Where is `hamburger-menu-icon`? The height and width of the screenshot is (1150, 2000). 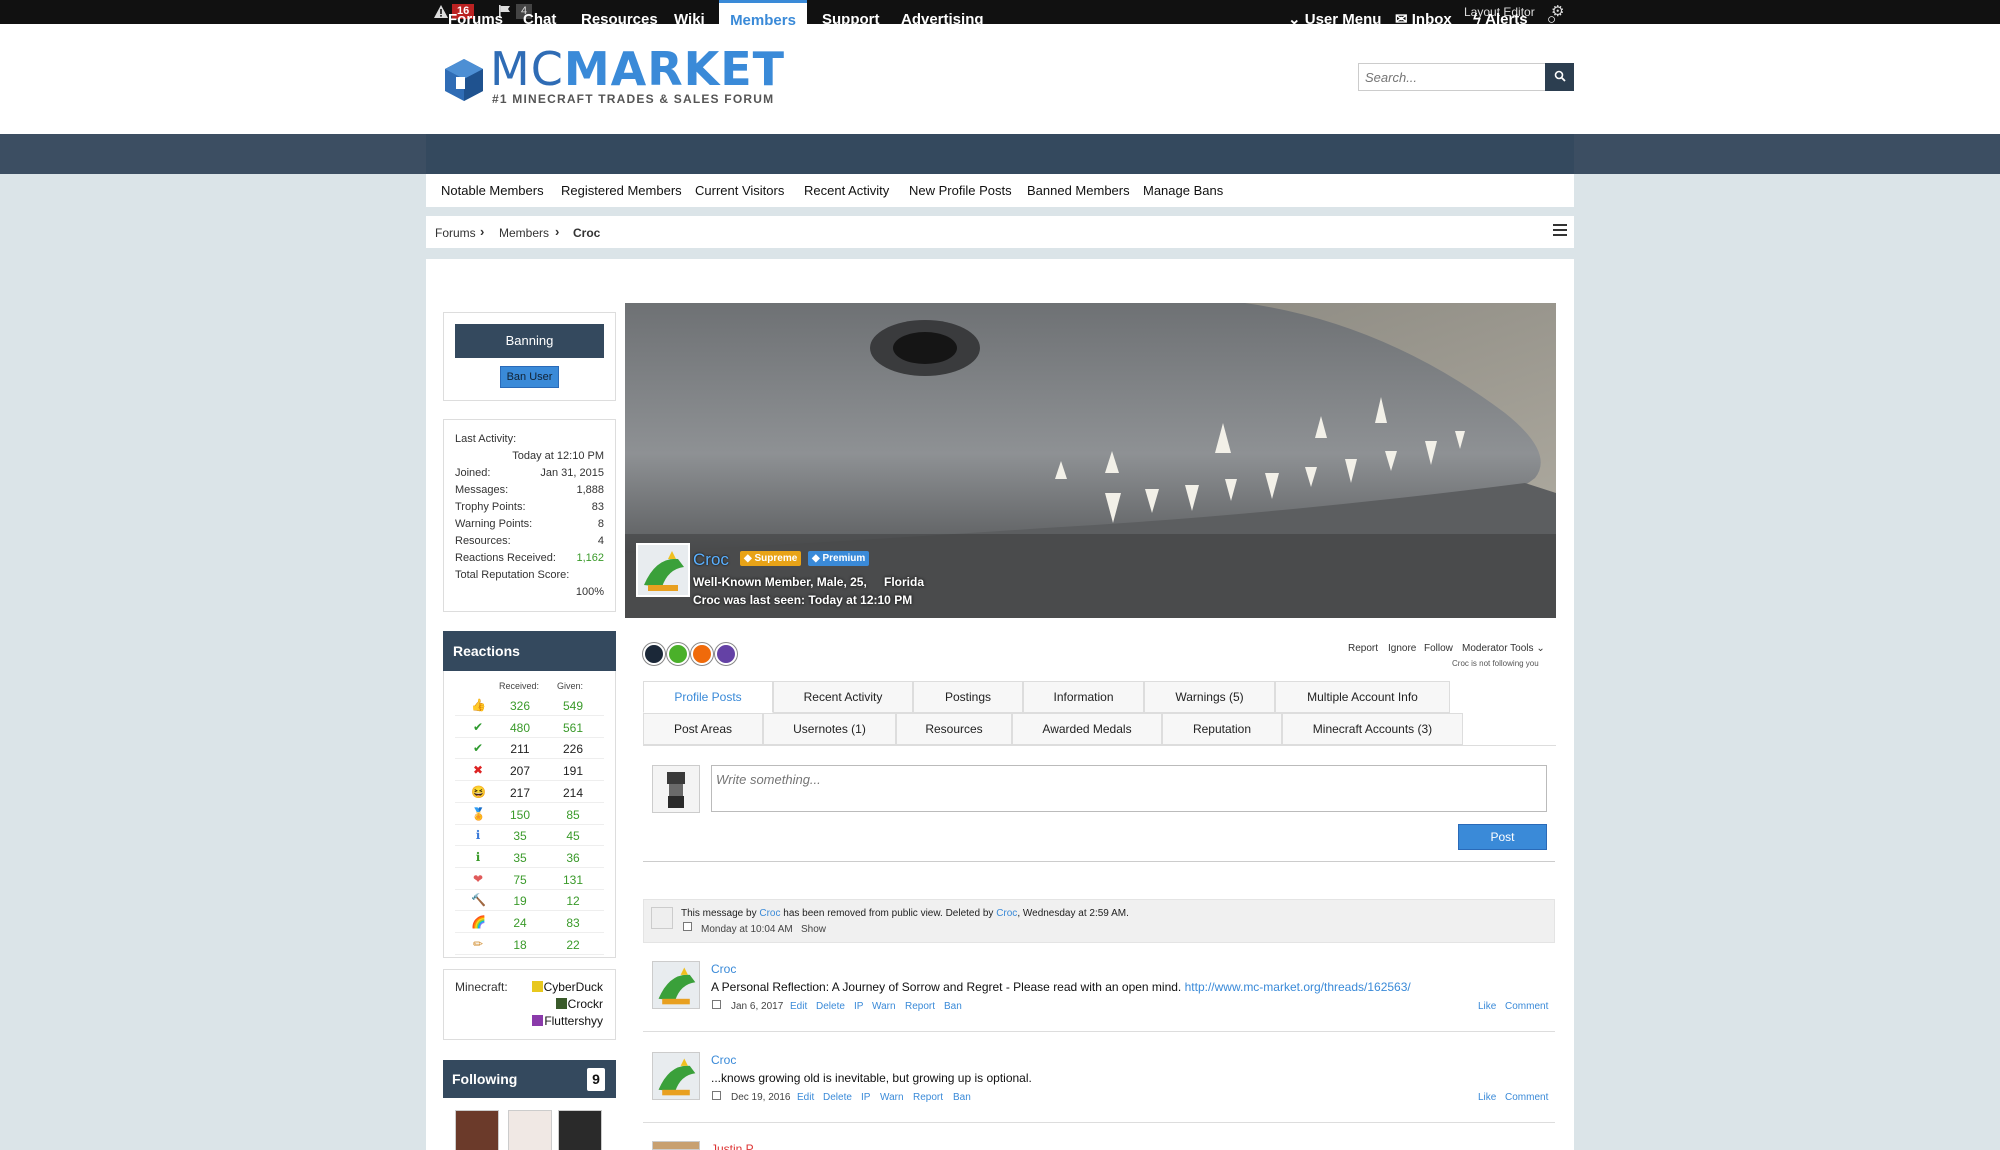 hamburger-menu-icon is located at coordinates (1560, 230).